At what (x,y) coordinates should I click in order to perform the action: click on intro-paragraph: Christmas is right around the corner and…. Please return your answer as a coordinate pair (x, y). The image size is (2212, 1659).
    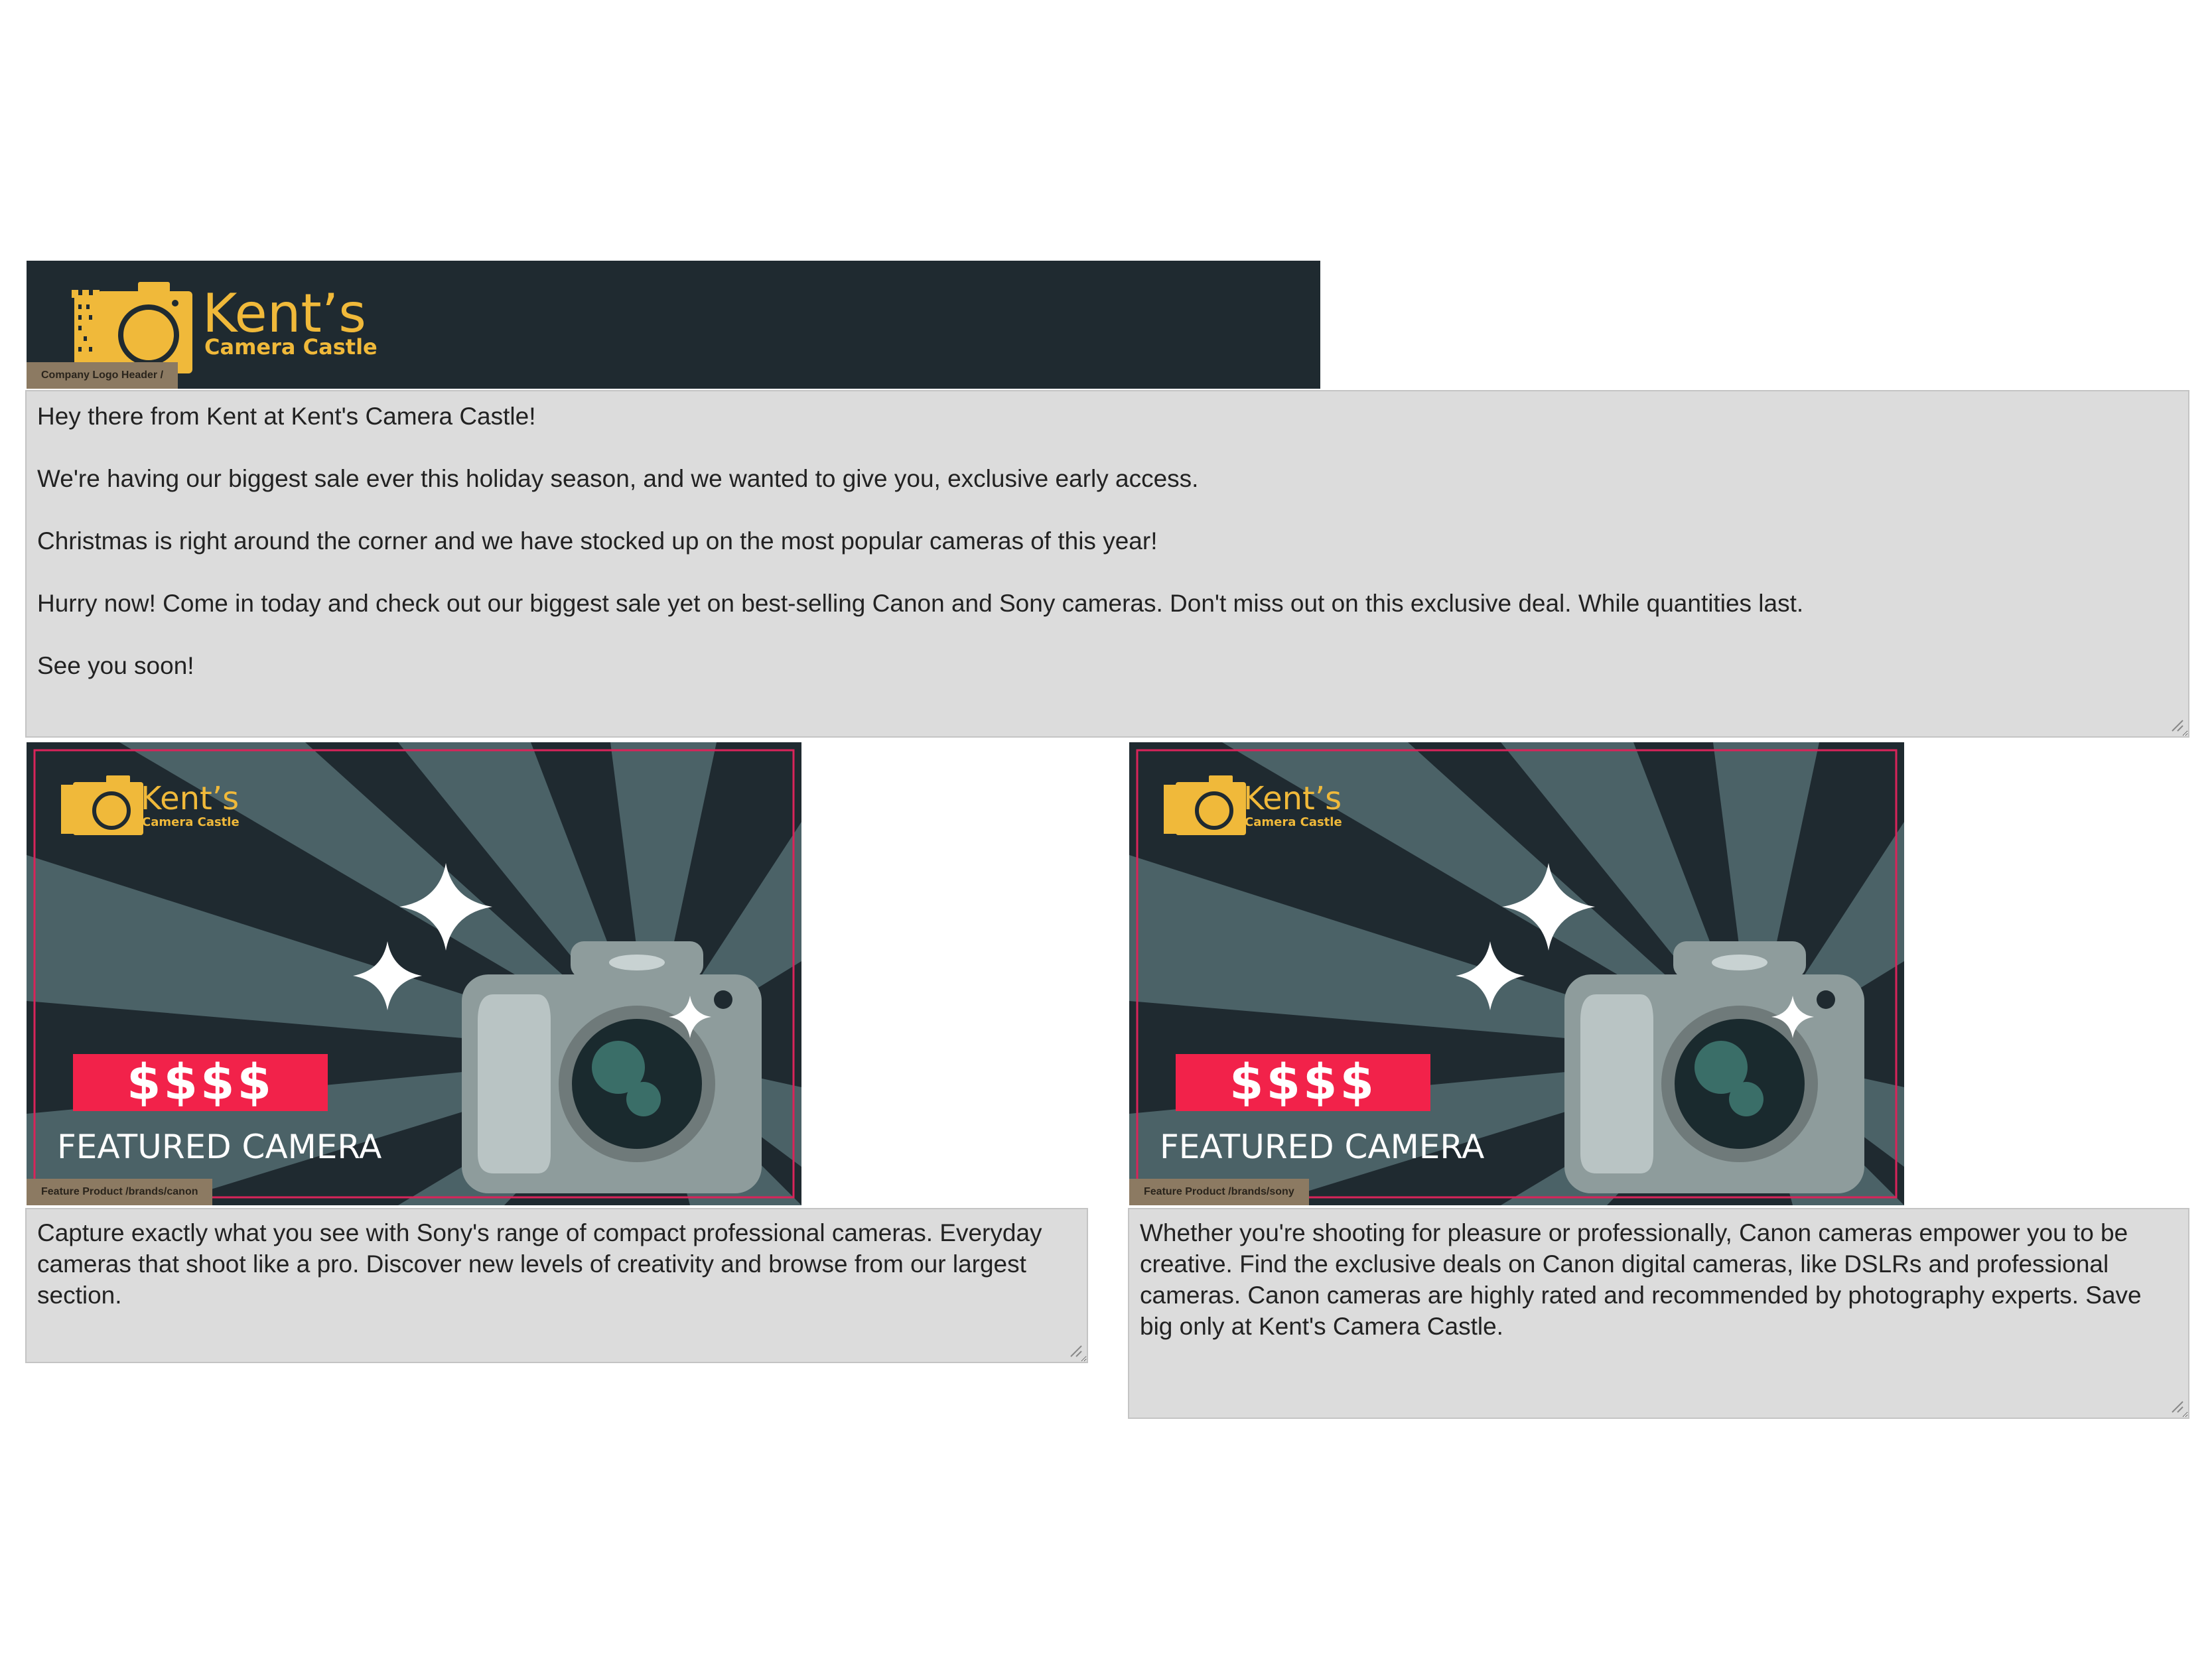
    Looking at the image, I should click on (597, 541).